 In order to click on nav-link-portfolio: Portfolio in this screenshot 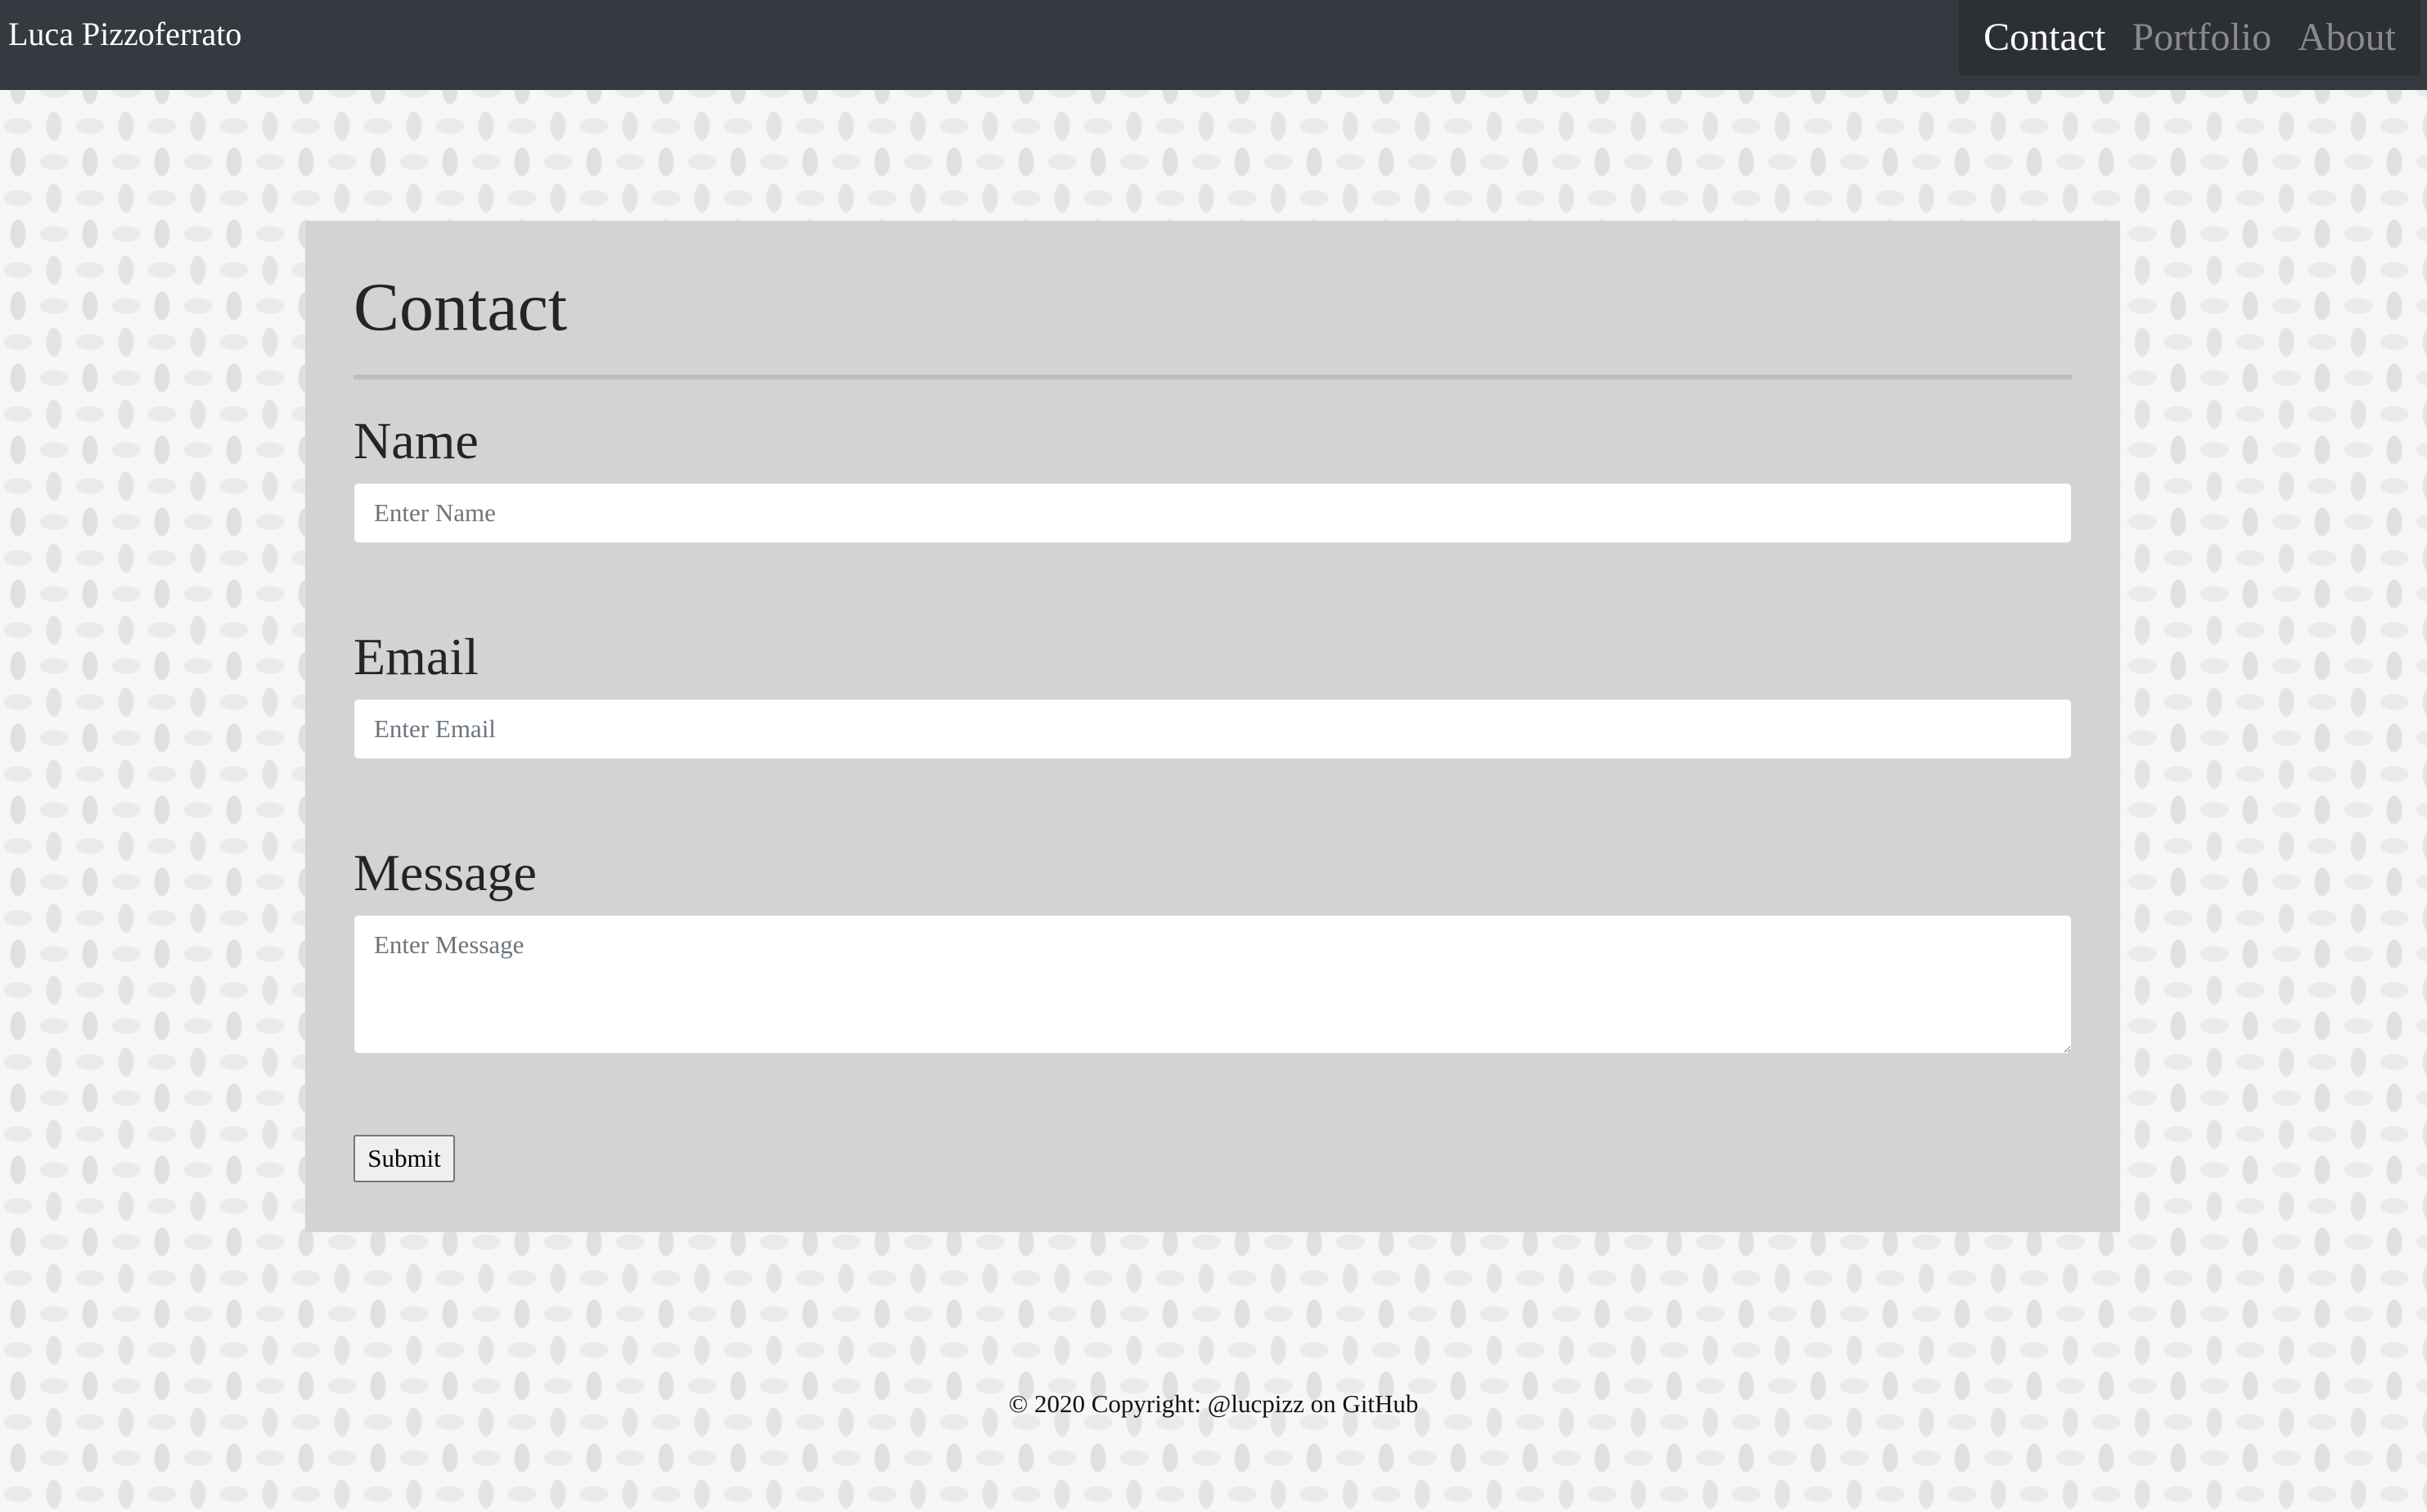, I will do `click(2202, 38)`.